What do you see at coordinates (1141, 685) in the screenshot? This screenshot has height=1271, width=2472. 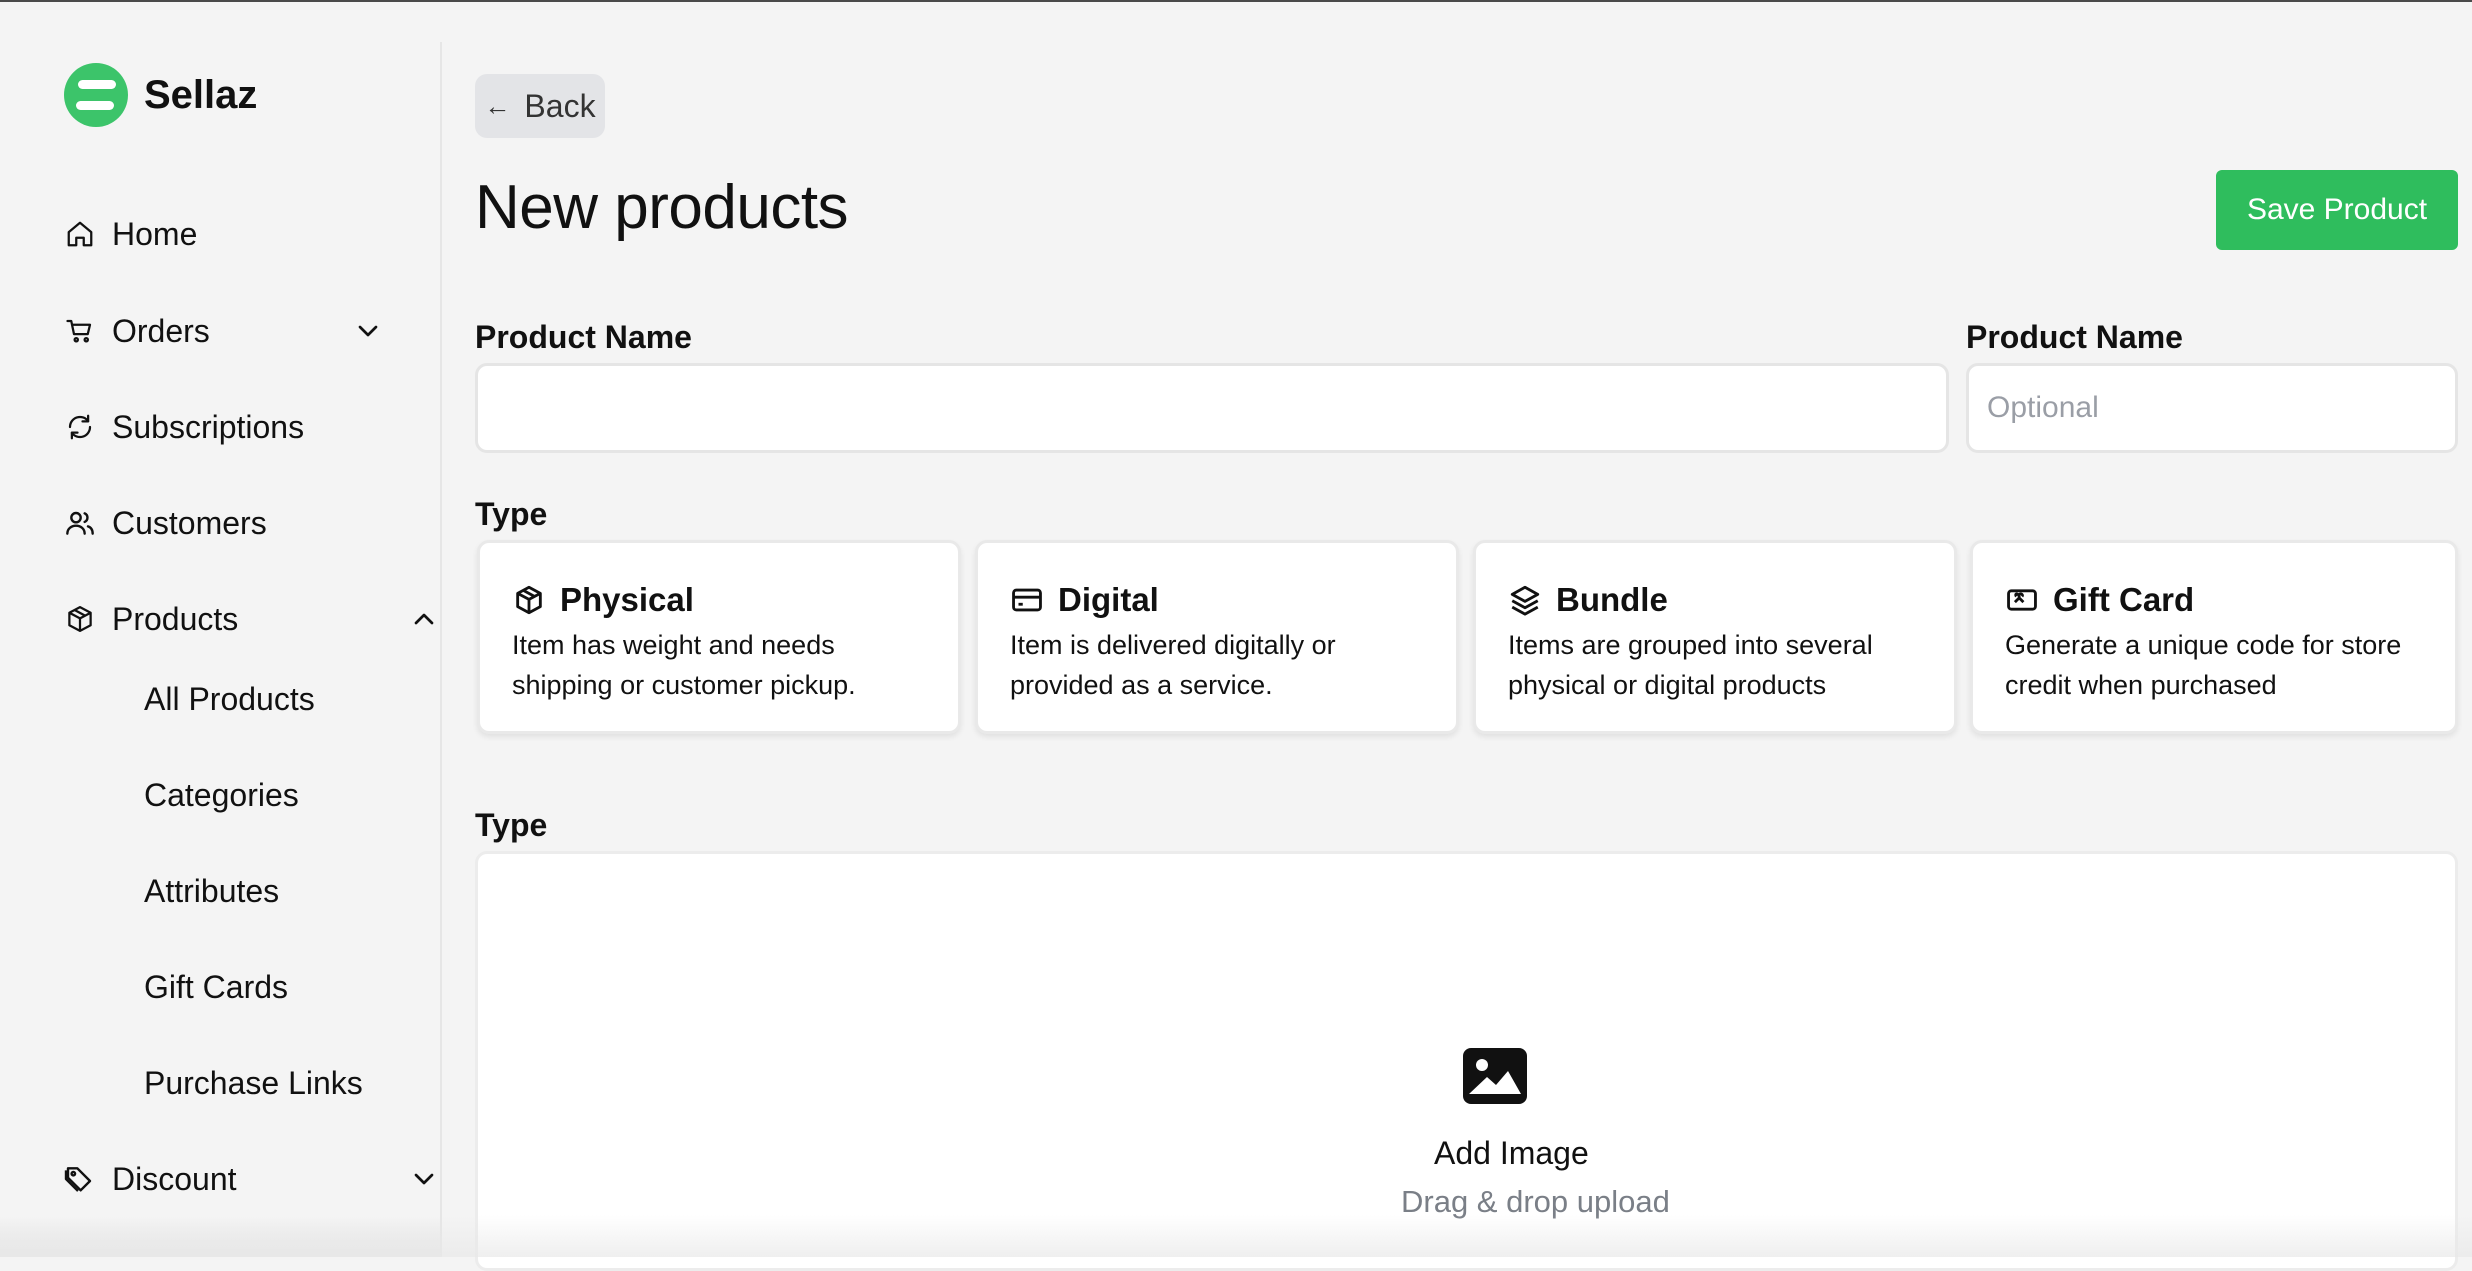 I see `description-line: provided as a service.` at bounding box center [1141, 685].